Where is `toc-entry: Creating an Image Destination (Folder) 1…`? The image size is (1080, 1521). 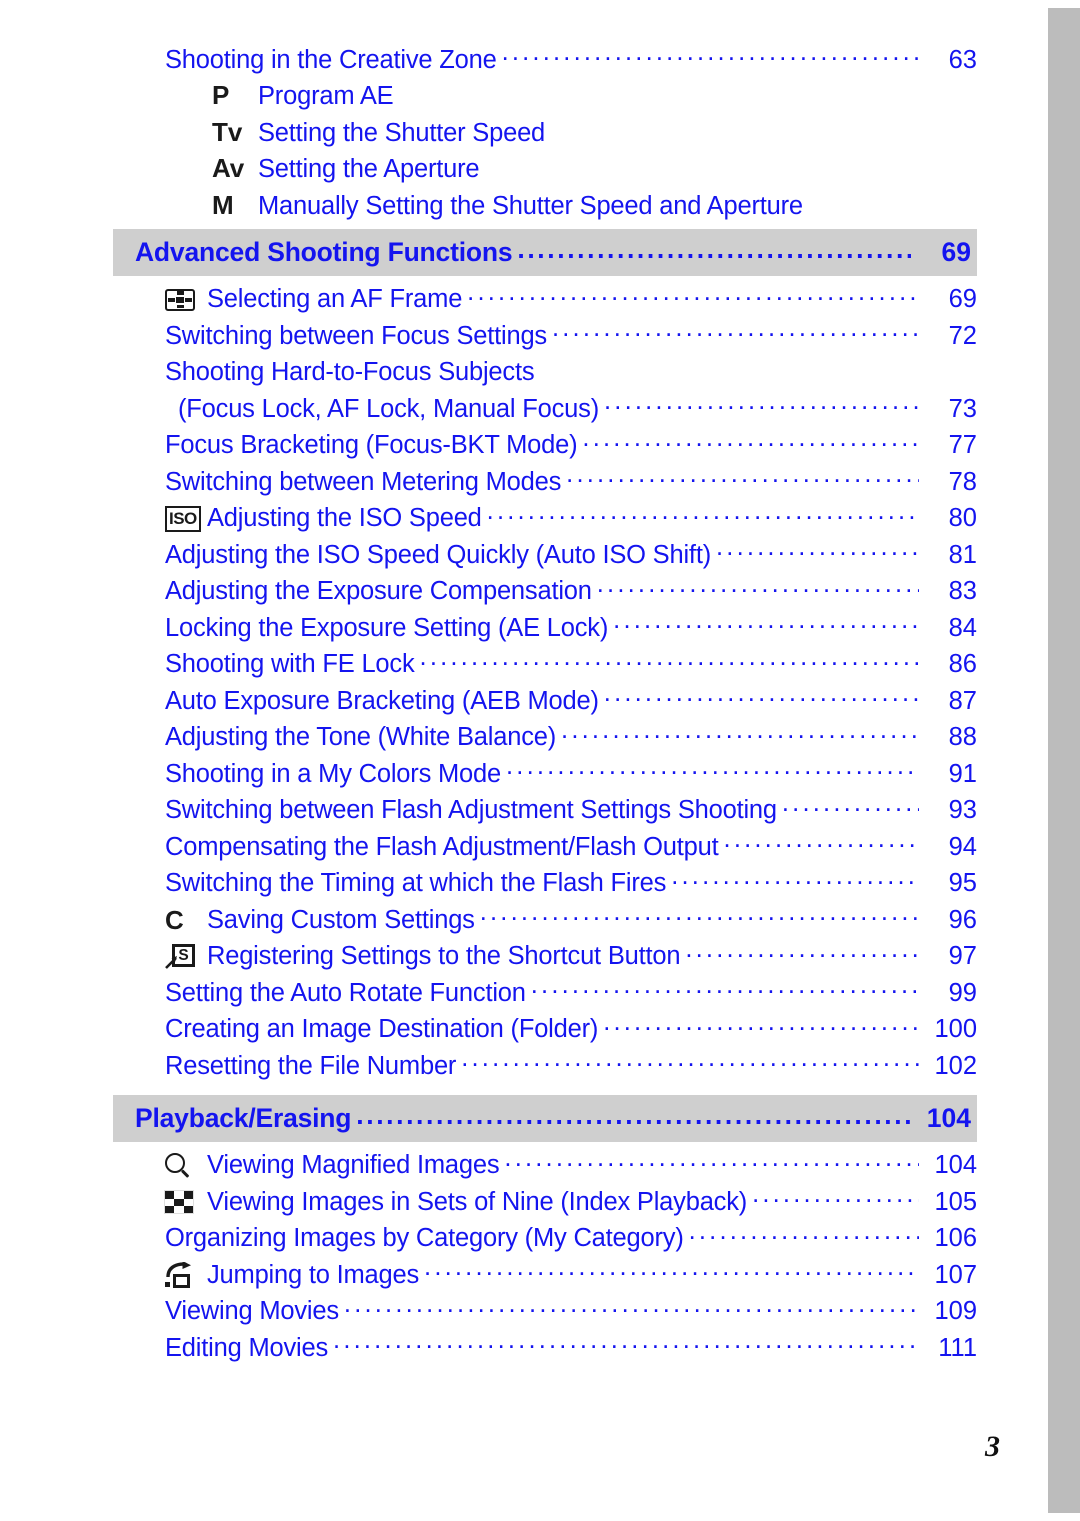
toc-entry: Creating an Image Destination (Folder) 1… is located at coordinates (571, 1030).